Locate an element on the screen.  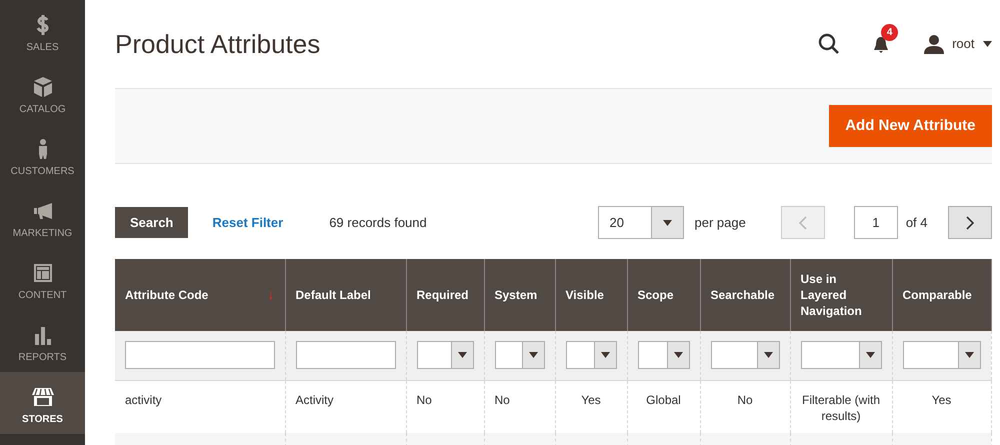
column-header: System is located at coordinates (516, 295).